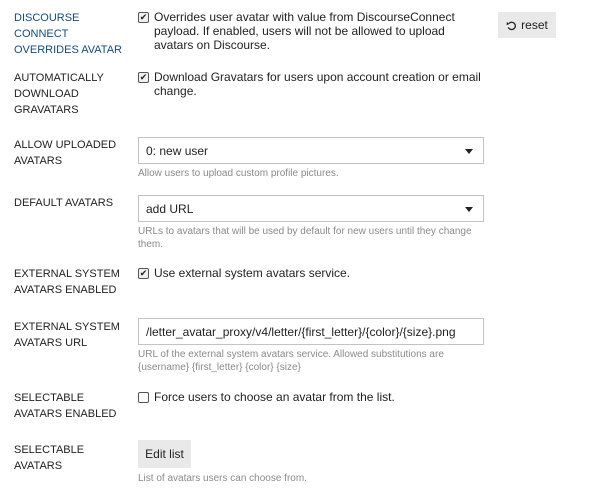  What do you see at coordinates (311, 208) in the screenshot?
I see `default-avatars-select: add URL` at bounding box center [311, 208].